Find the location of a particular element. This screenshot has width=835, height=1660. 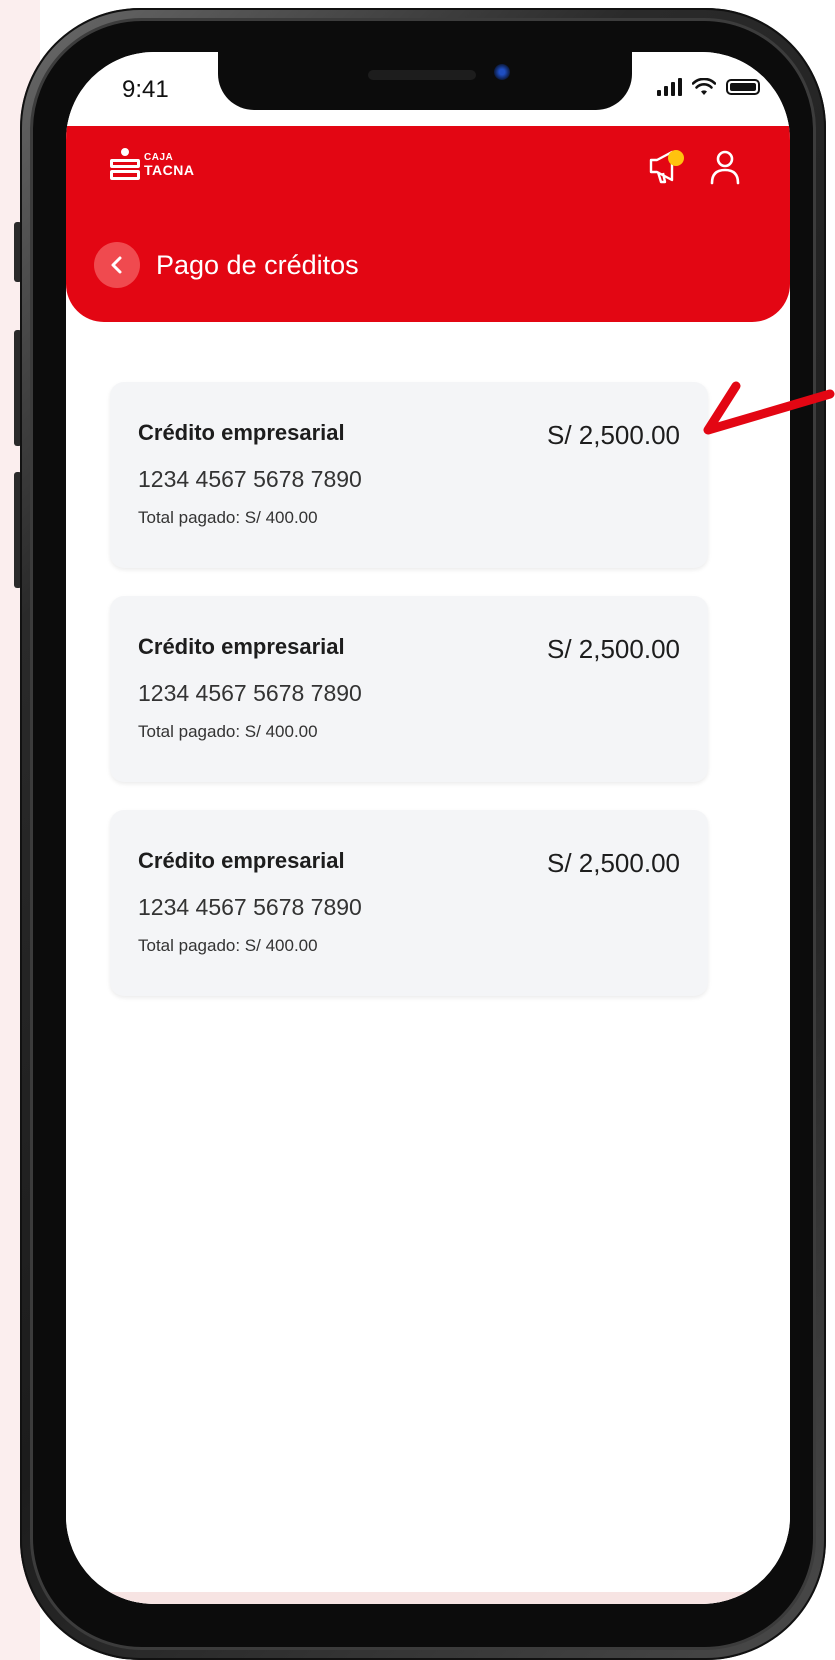

header-actions is located at coordinates (697, 167).